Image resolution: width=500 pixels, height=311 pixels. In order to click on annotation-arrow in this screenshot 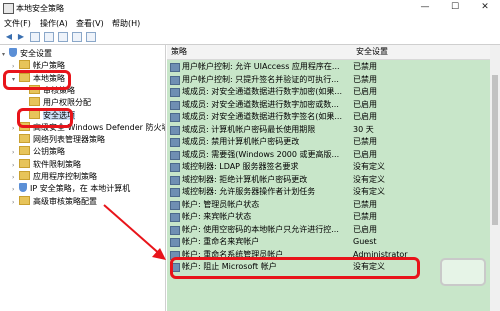, I will do `click(134, 232)`.